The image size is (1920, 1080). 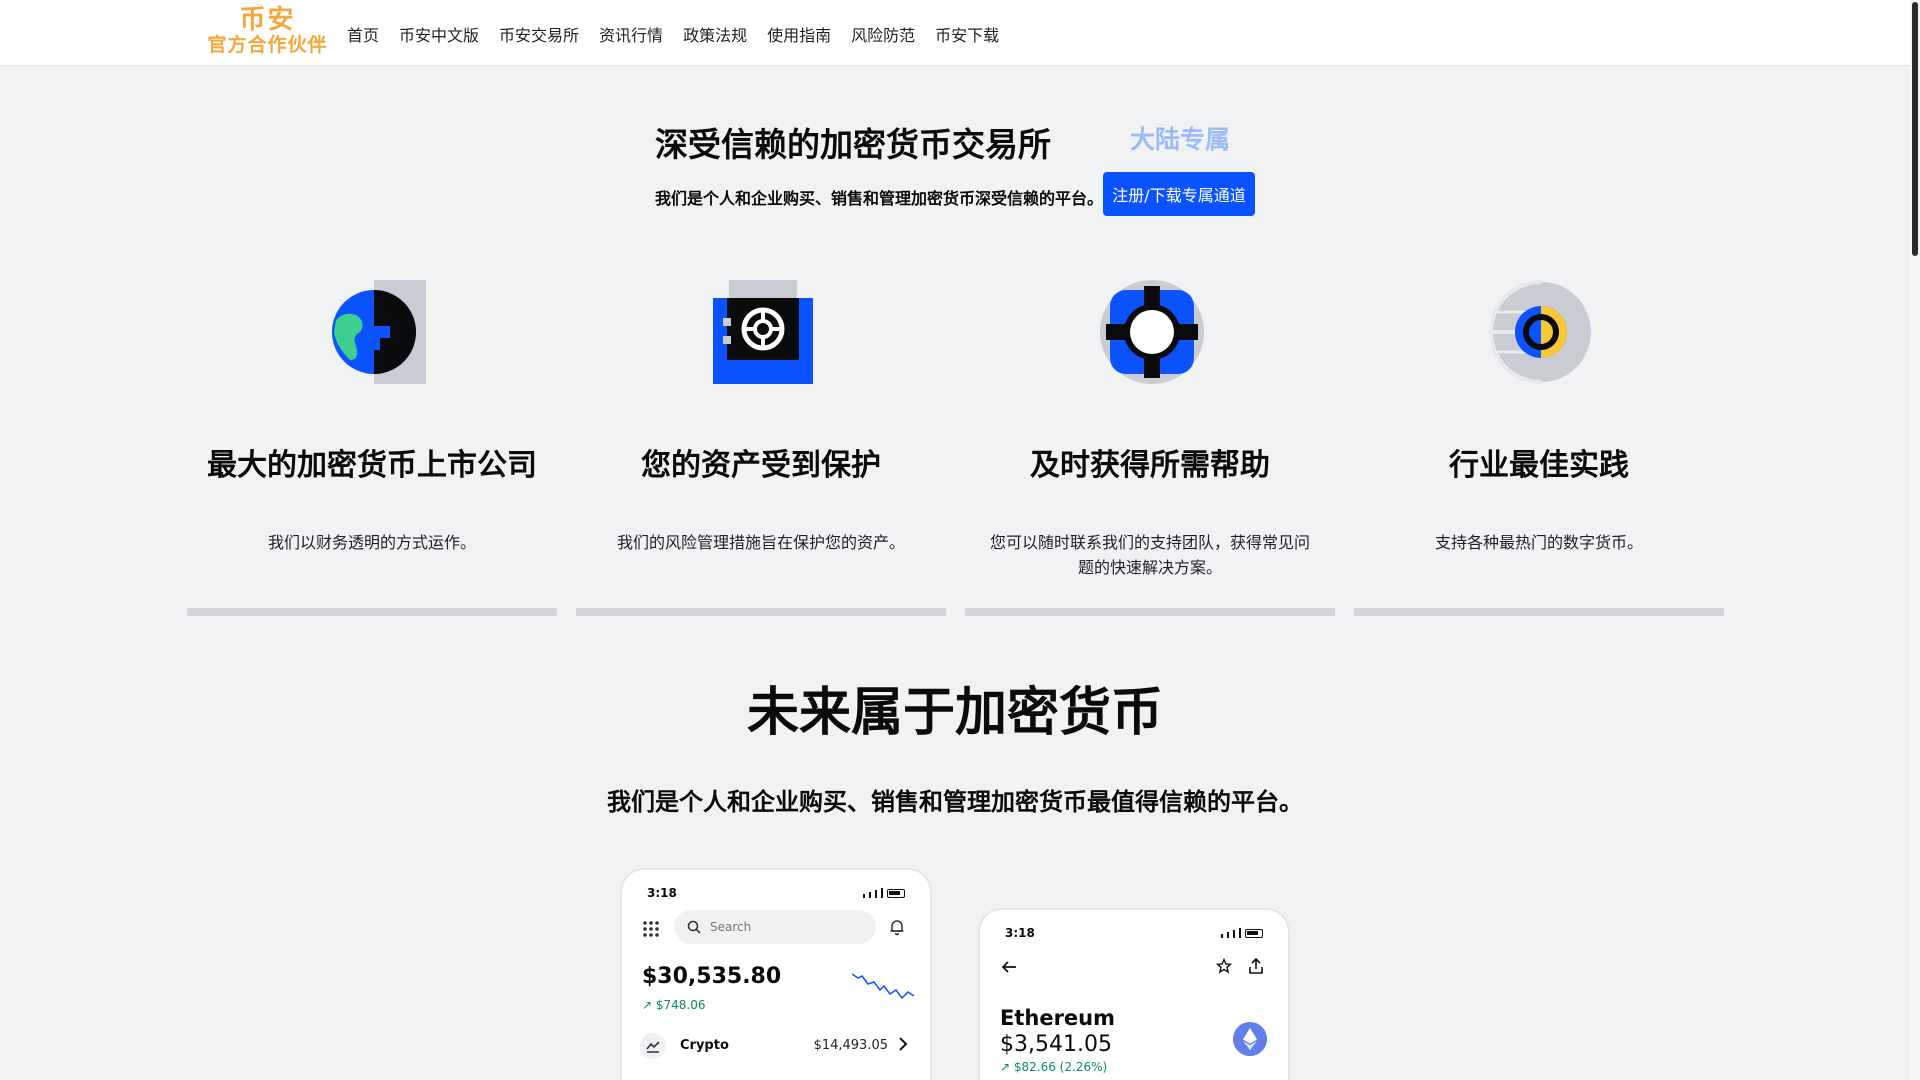 What do you see at coordinates (267, 45) in the screenshot?
I see `logo-subtitle: 官方合作伙伴` at bounding box center [267, 45].